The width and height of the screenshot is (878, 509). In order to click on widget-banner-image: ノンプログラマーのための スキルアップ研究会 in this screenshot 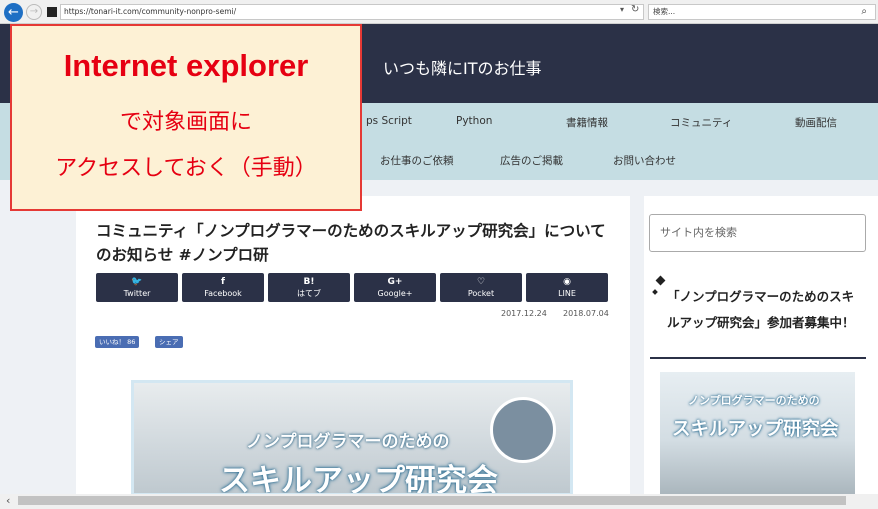, I will do `click(757, 434)`.